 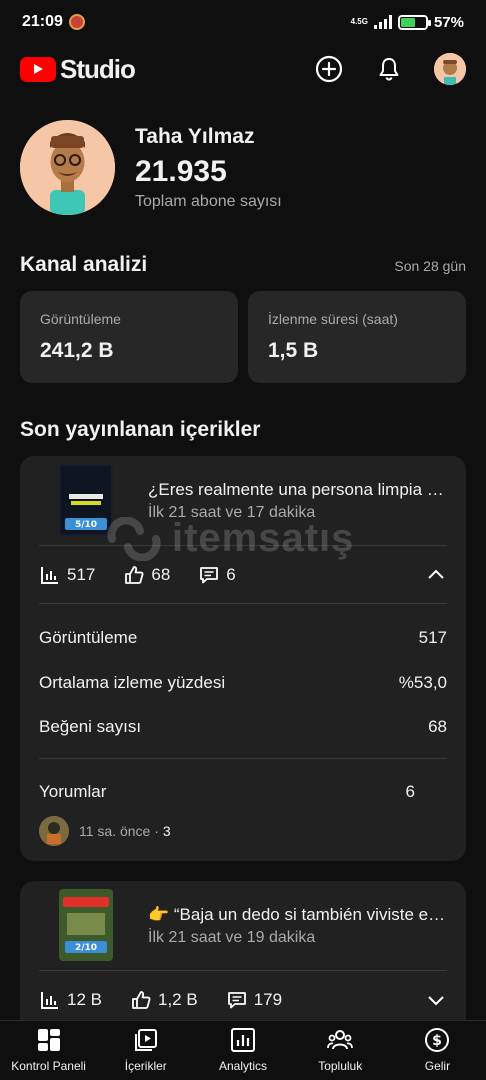 I want to click on recent-content-header: Son yayınlanan içerikler, so click(x=243, y=430).